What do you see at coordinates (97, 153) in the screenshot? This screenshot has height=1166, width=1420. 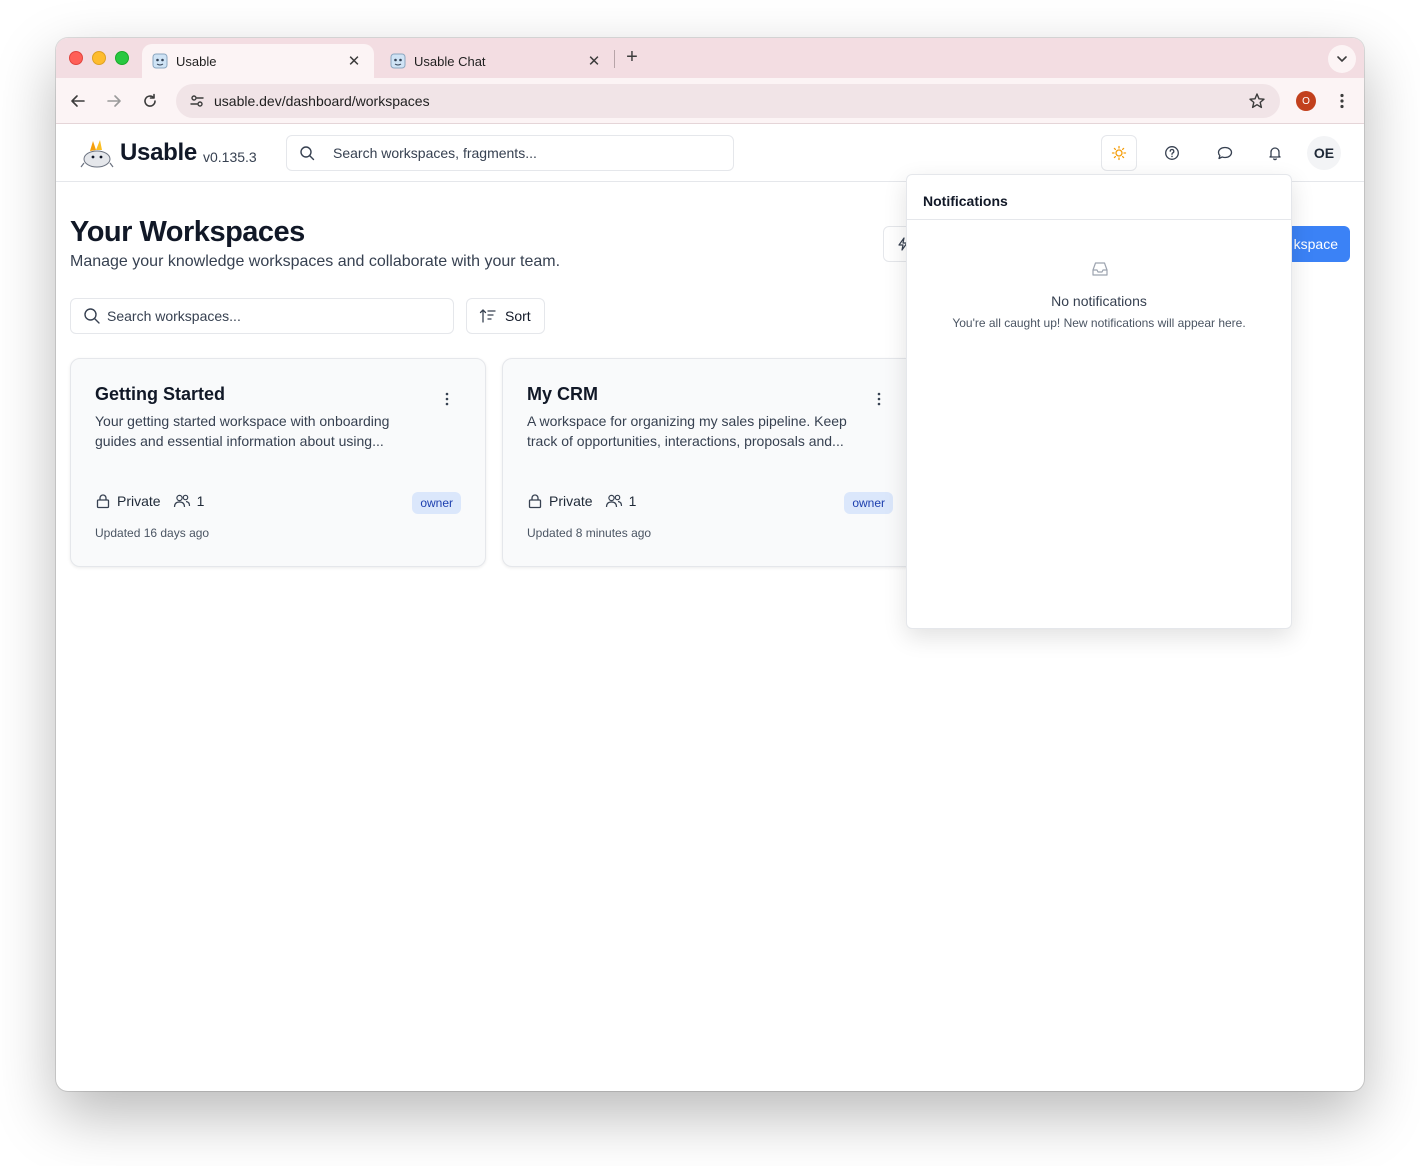 I see `usable-logo-icon` at bounding box center [97, 153].